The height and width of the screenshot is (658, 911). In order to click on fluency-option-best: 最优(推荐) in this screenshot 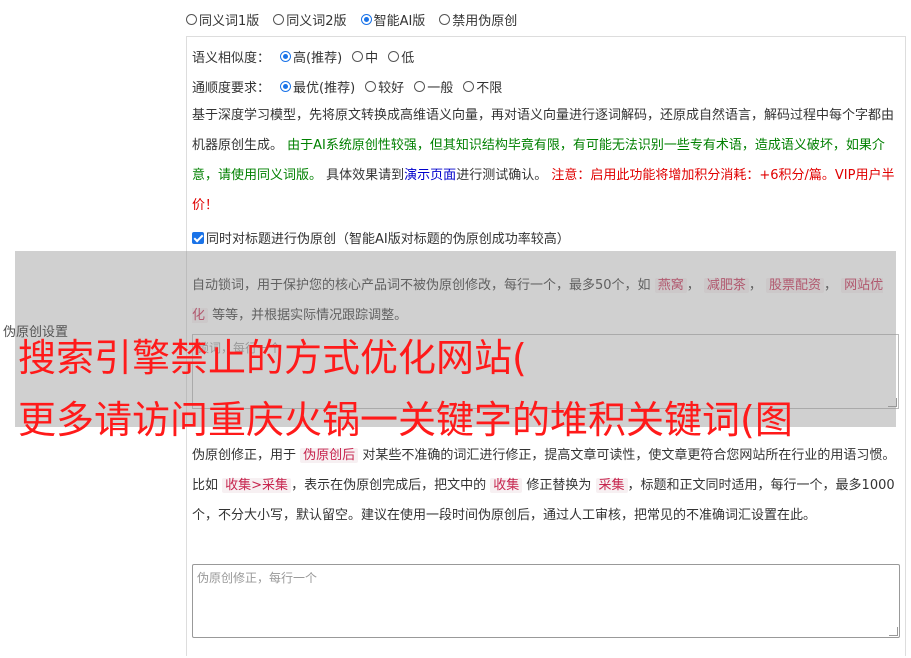, I will do `click(317, 86)`.